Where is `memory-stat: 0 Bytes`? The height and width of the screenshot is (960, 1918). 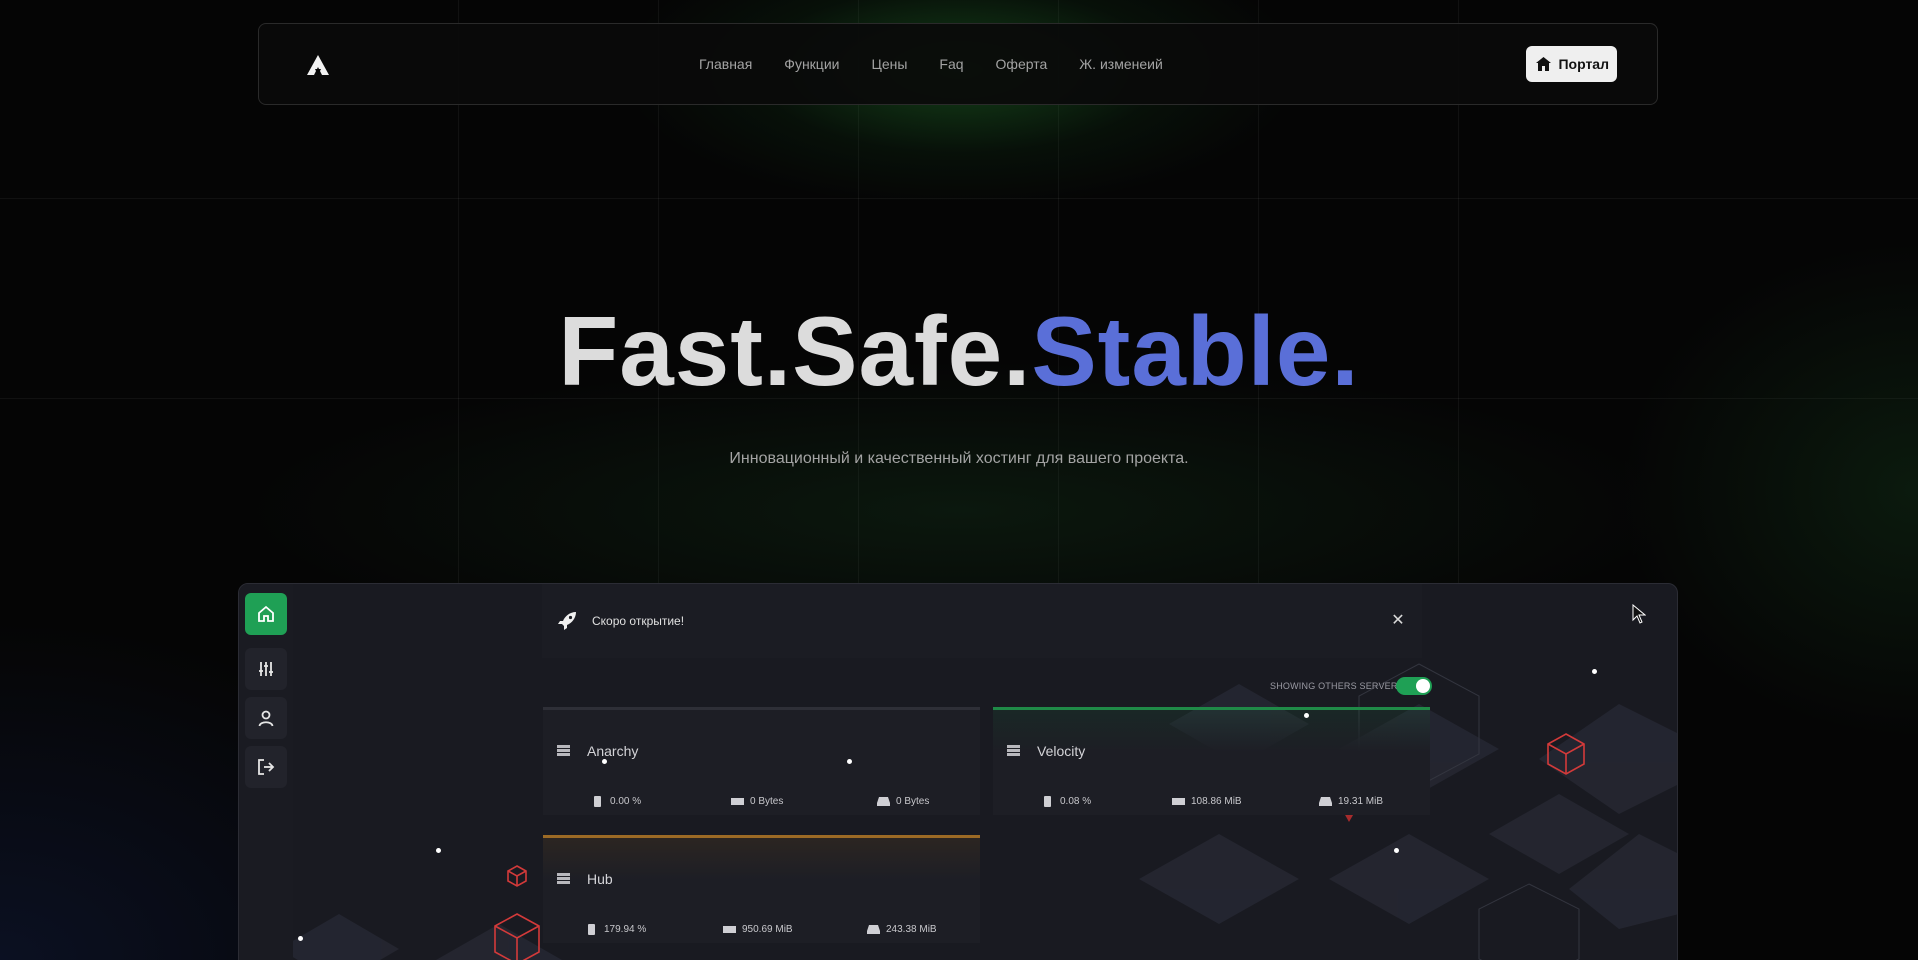
memory-stat: 0 Bytes is located at coordinates (757, 801).